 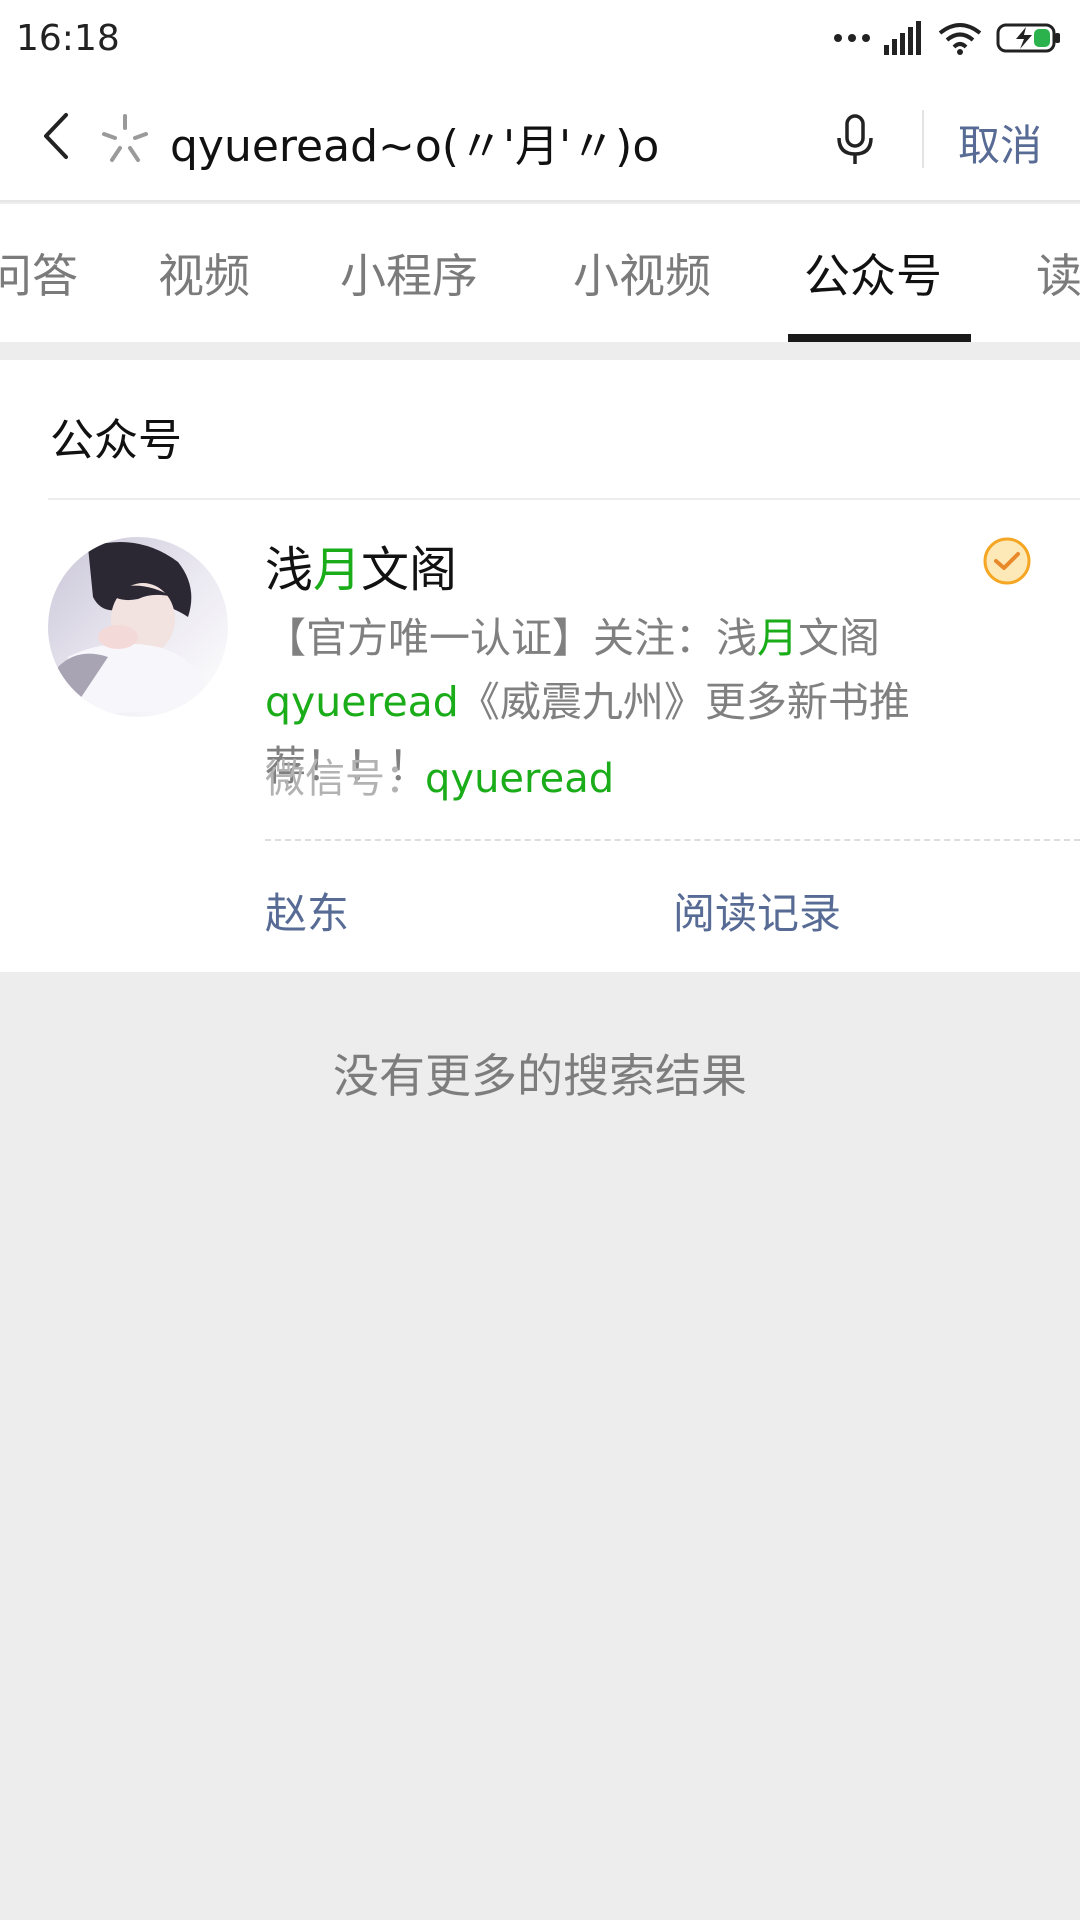 What do you see at coordinates (1028, 38) in the screenshot?
I see `battery-charging-icon` at bounding box center [1028, 38].